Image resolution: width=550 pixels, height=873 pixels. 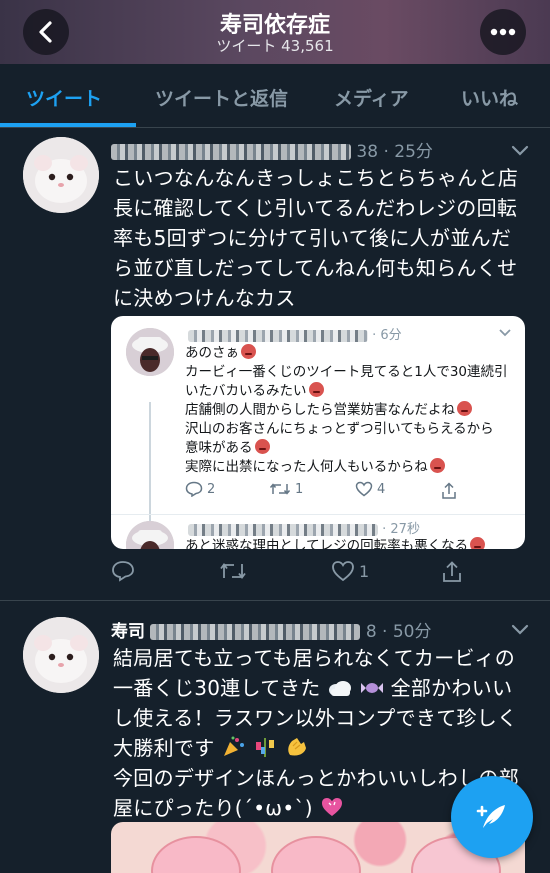 I want to click on embedded-tweet-meta: · 27秒, so click(x=304, y=527).